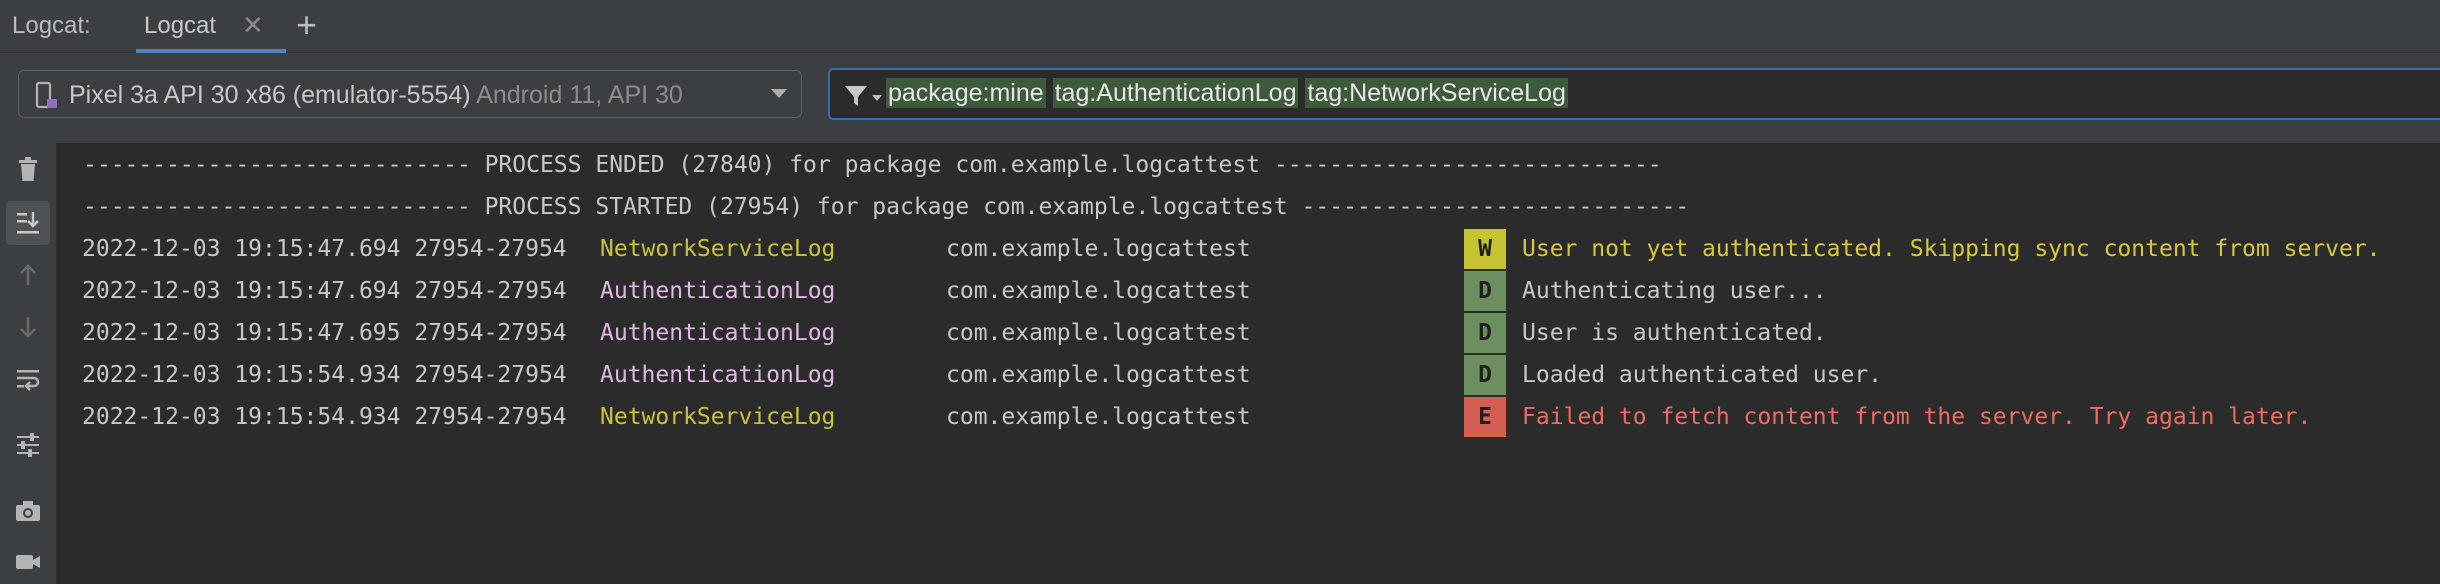  Describe the element at coordinates (1436, 93) in the screenshot. I see `filter-chip-tag-network: tag:NetworkServiceLog` at that location.